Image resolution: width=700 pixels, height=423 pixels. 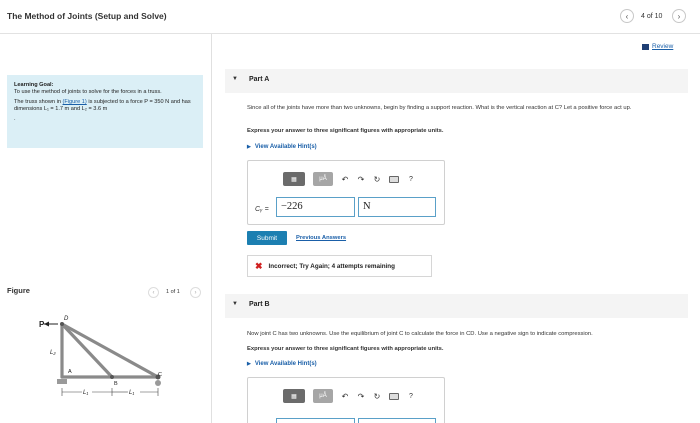 I want to click on label-L2: L₂, so click(x=53, y=353).